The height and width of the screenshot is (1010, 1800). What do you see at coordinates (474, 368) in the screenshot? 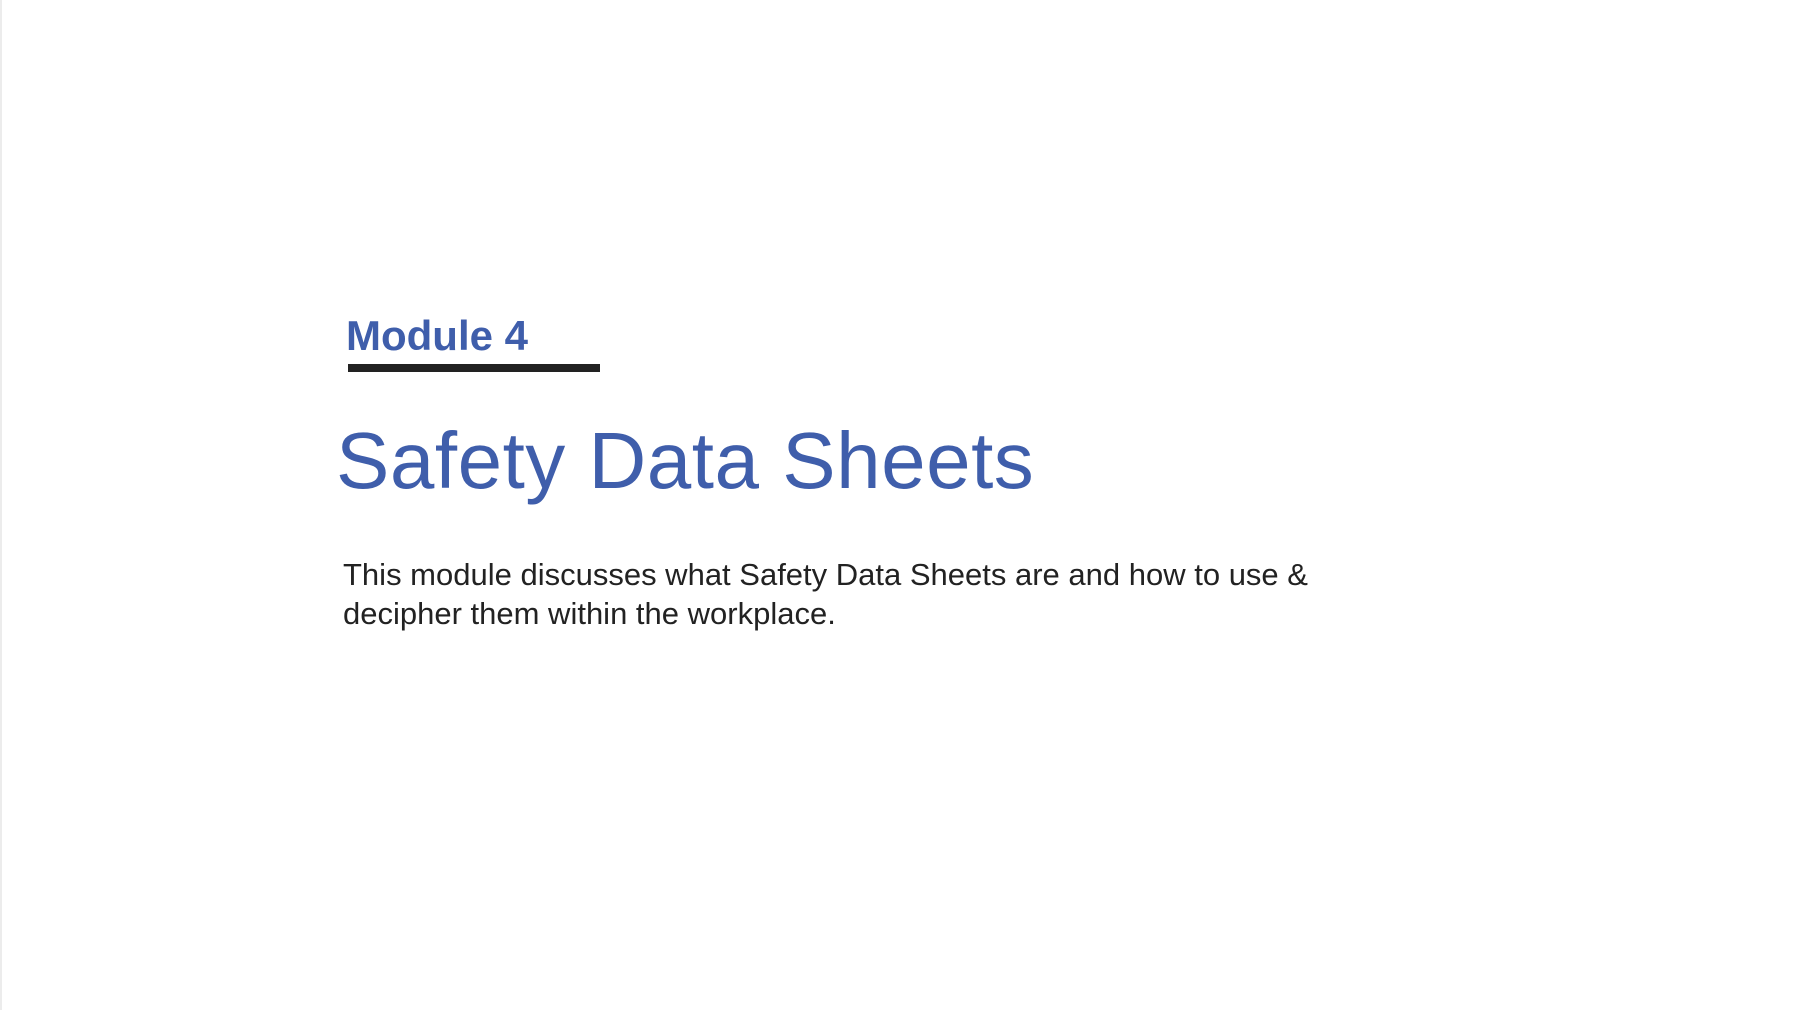
I see `module-label-underline` at bounding box center [474, 368].